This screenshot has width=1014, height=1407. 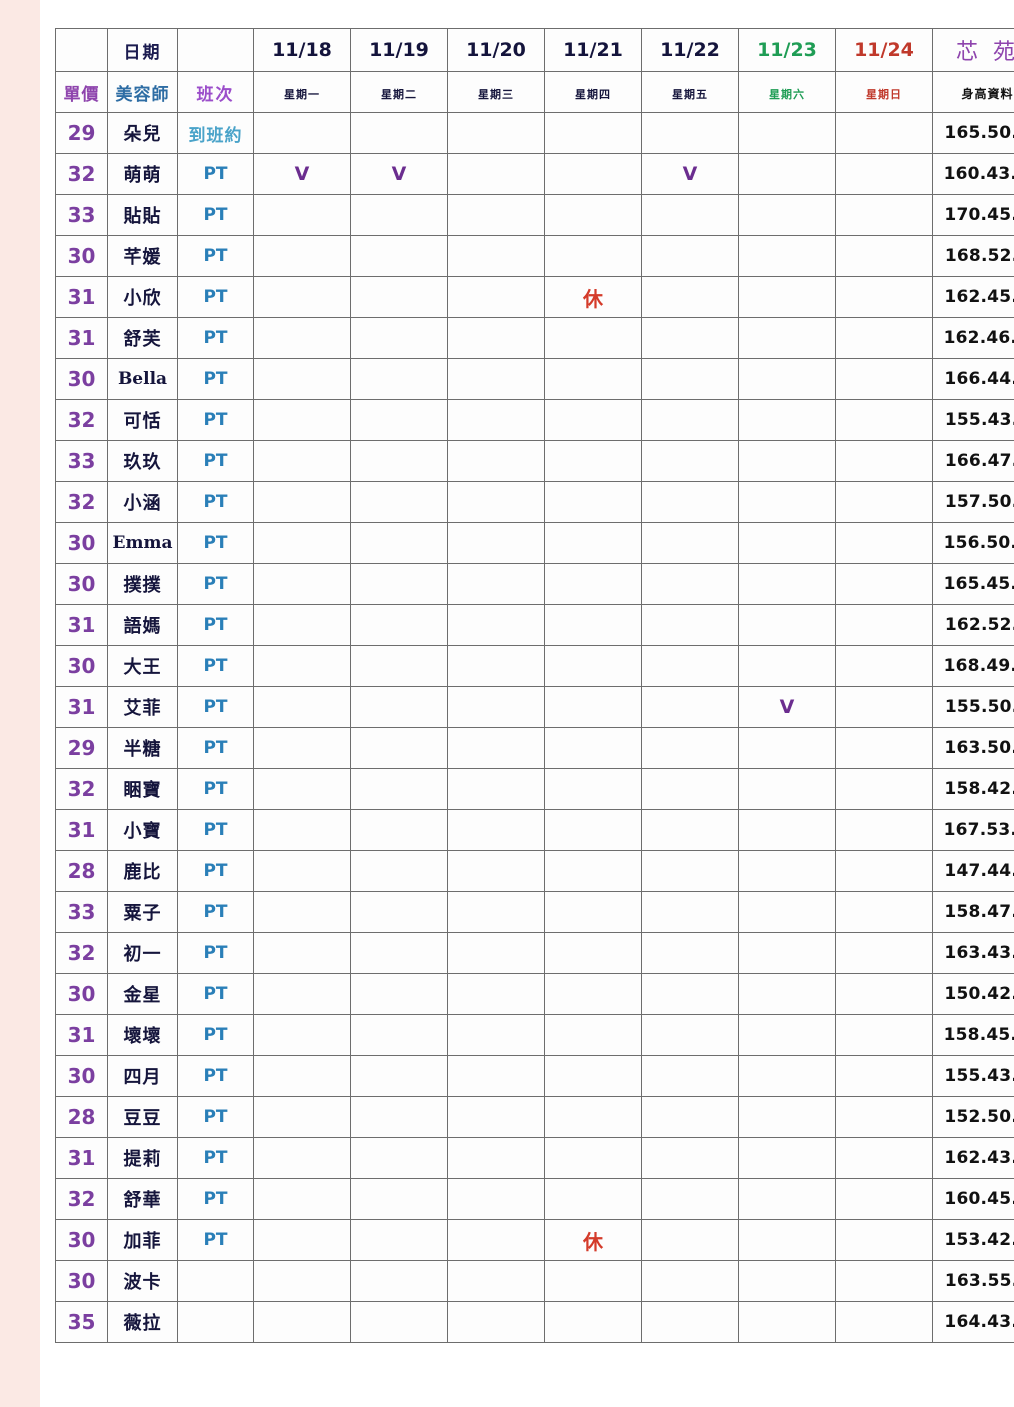 I want to click on cell-height: 167.53.D, so click(x=973, y=830).